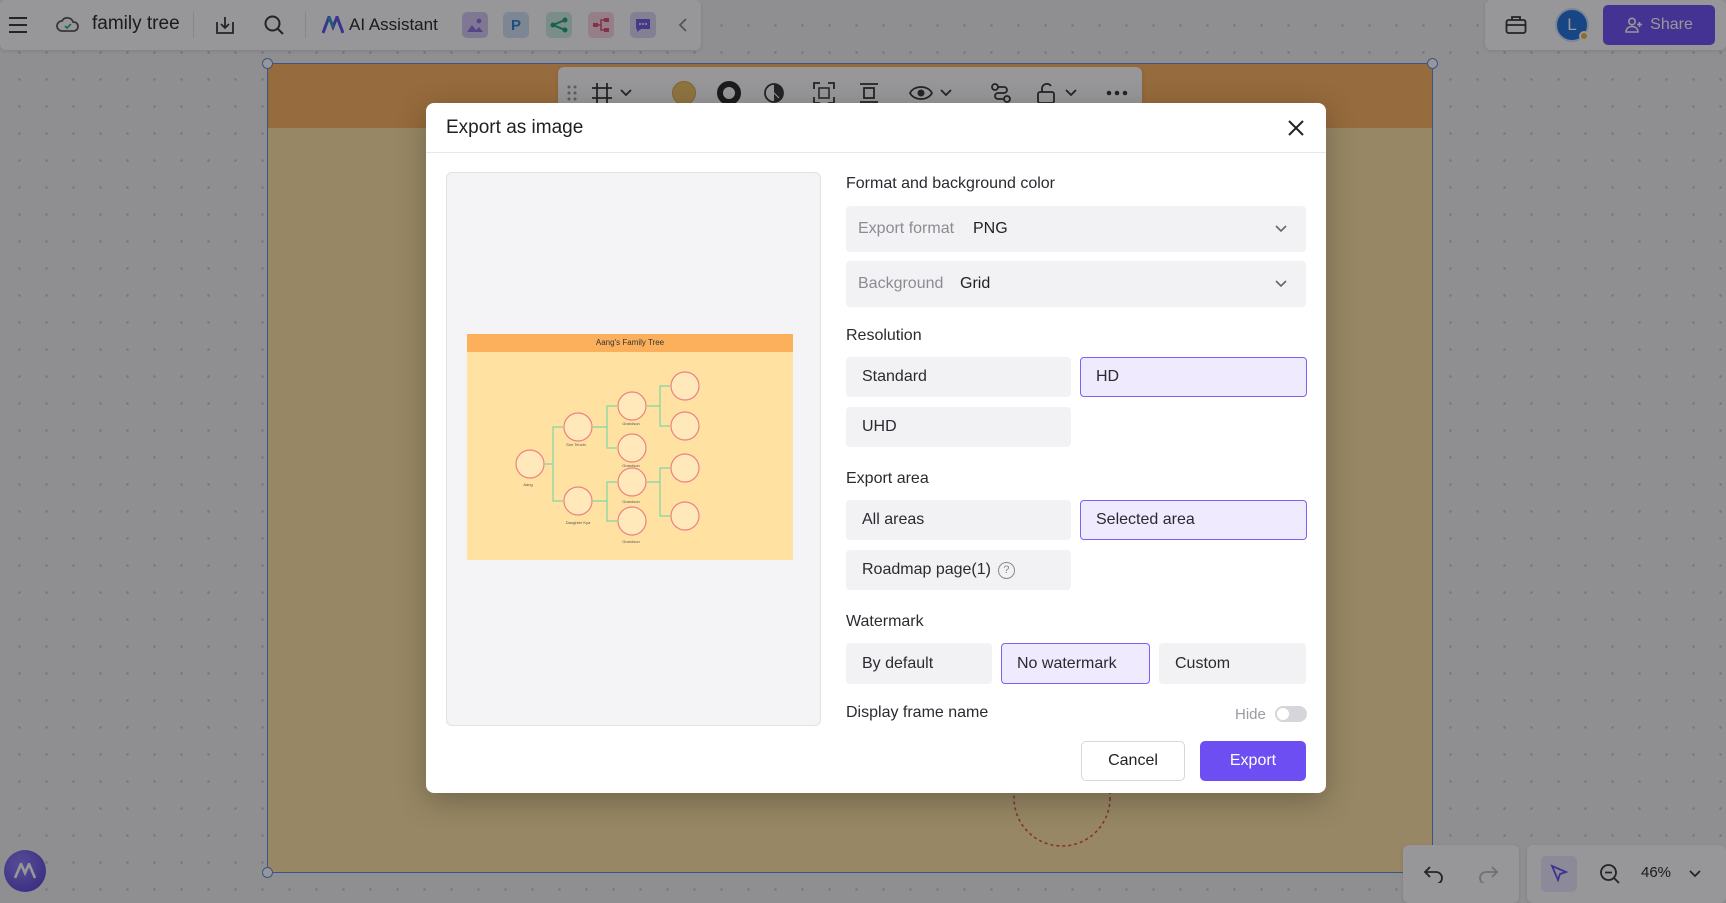  Describe the element at coordinates (578, 522) in the screenshot. I see `preview-node-label: Daughter Kya` at that location.